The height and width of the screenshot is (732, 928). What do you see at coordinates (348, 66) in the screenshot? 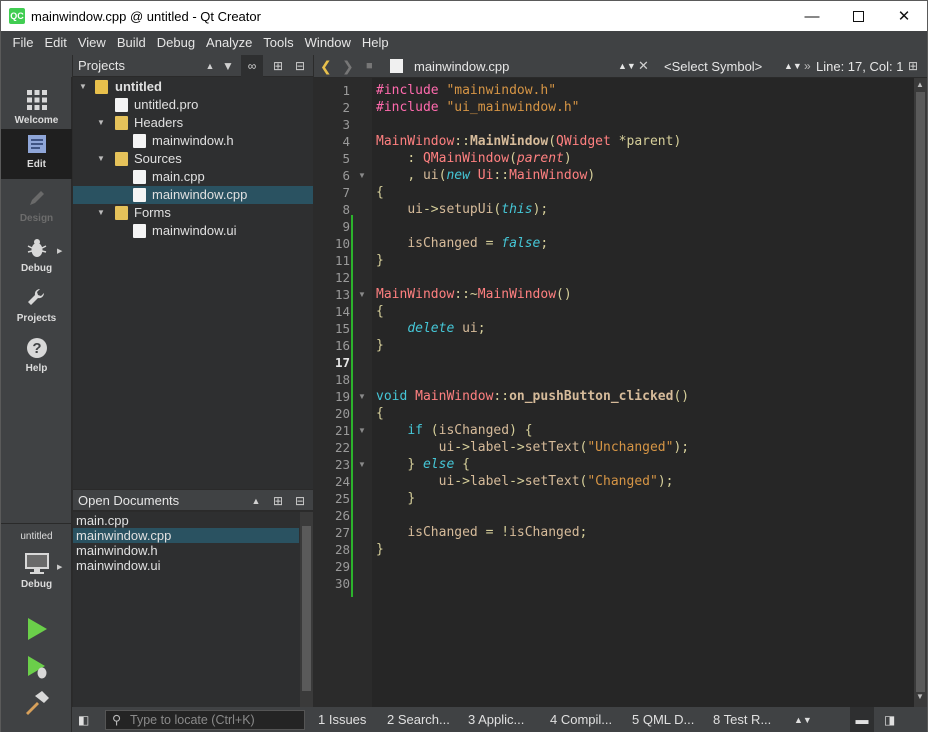
I see `navigate-forward-icon: ❯` at bounding box center [348, 66].